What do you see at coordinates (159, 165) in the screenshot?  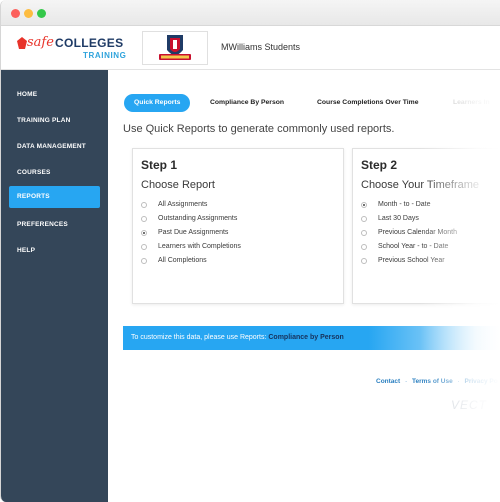 I see `step1-title: Step 1` at bounding box center [159, 165].